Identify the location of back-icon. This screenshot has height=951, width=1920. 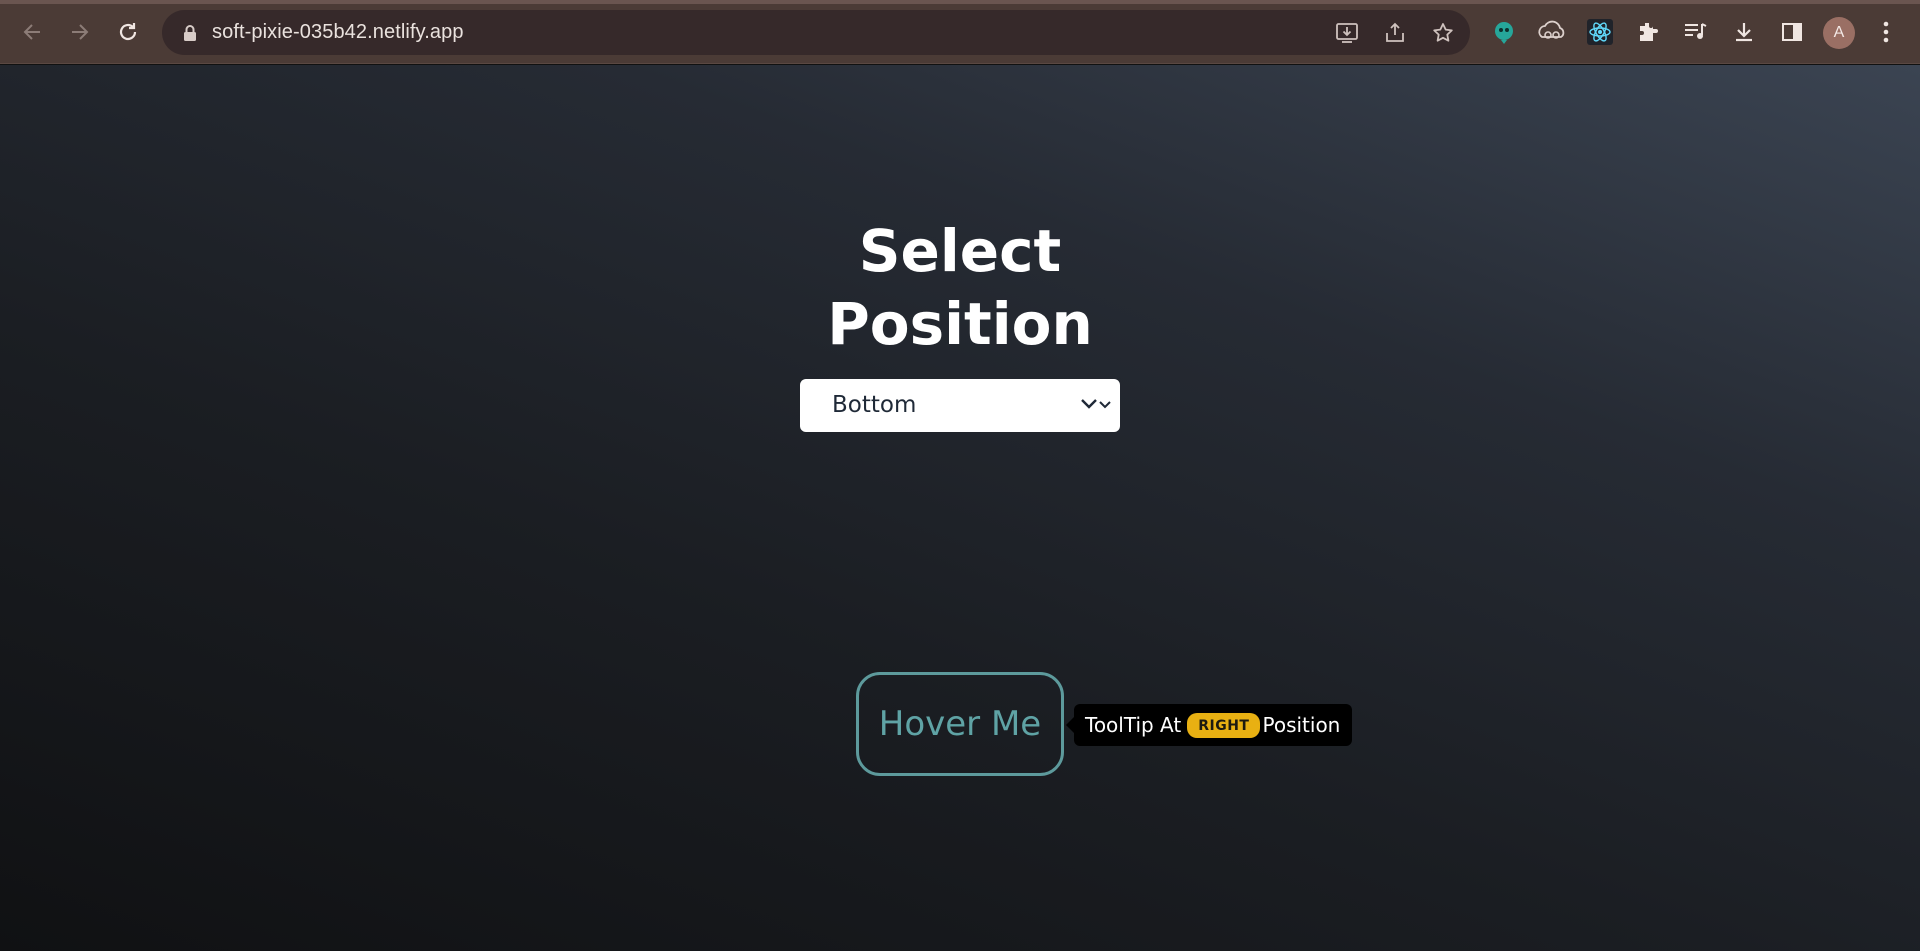
(32, 32).